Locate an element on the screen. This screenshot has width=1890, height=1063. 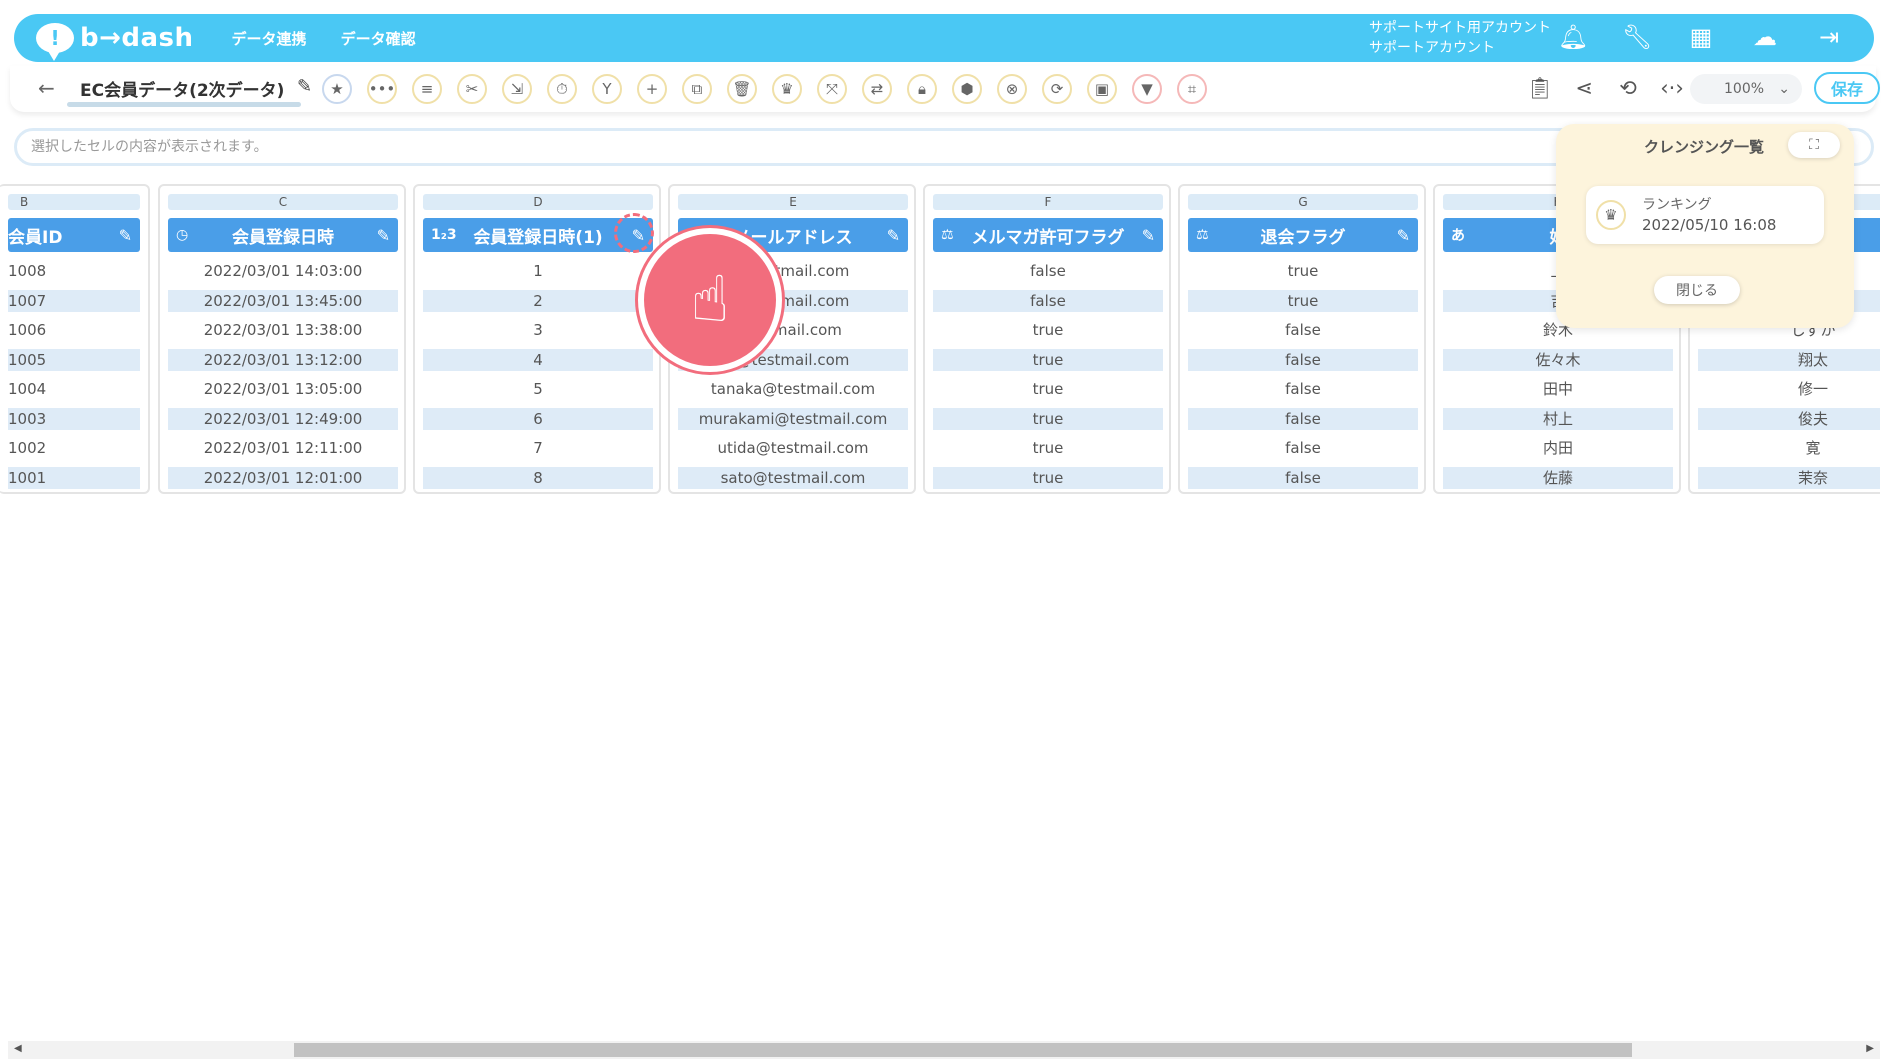
table-cell: tanaka@testmail.com is located at coordinates (793, 389).